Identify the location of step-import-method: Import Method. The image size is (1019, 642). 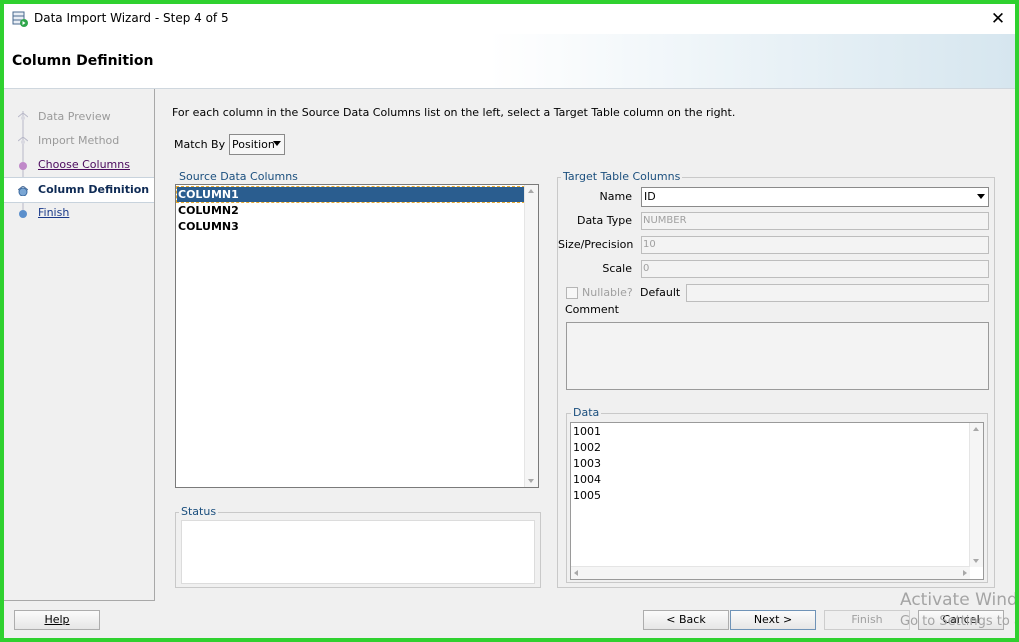
(79, 141).